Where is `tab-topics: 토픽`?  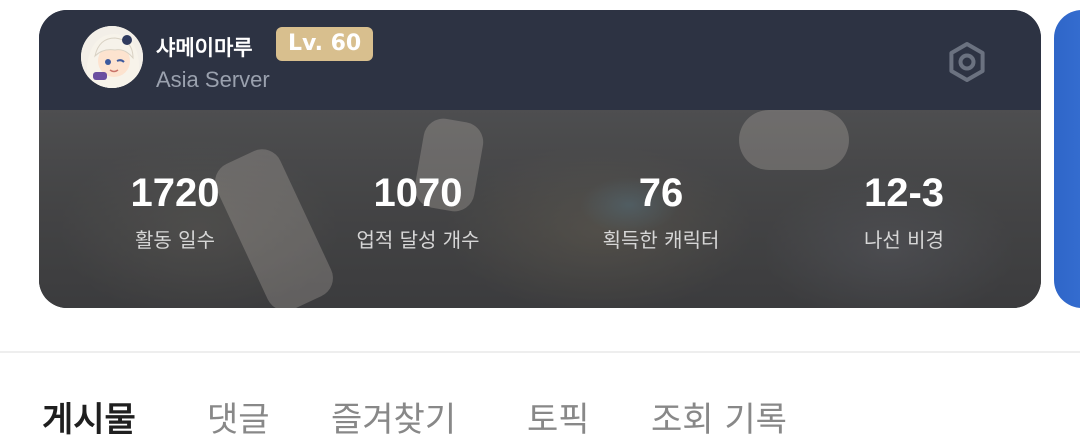 tab-topics: 토픽 is located at coordinates (558, 416).